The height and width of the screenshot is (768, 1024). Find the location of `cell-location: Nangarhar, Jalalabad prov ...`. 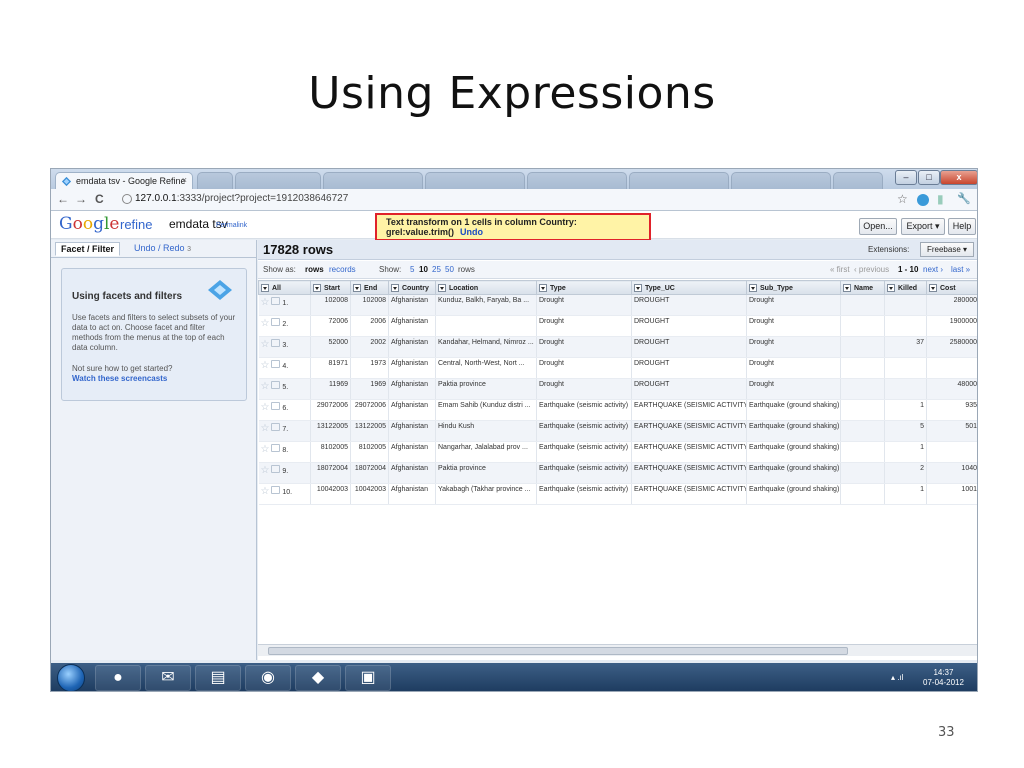

cell-location: Nangarhar, Jalalabad prov ... is located at coordinates (486, 452).